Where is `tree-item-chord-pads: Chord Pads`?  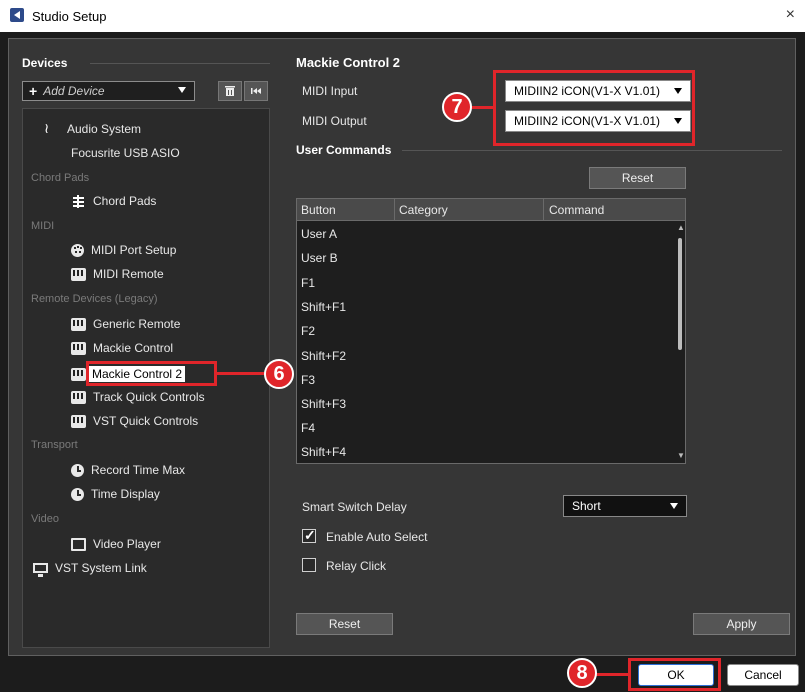 tree-item-chord-pads: Chord Pads is located at coordinates (113, 201).